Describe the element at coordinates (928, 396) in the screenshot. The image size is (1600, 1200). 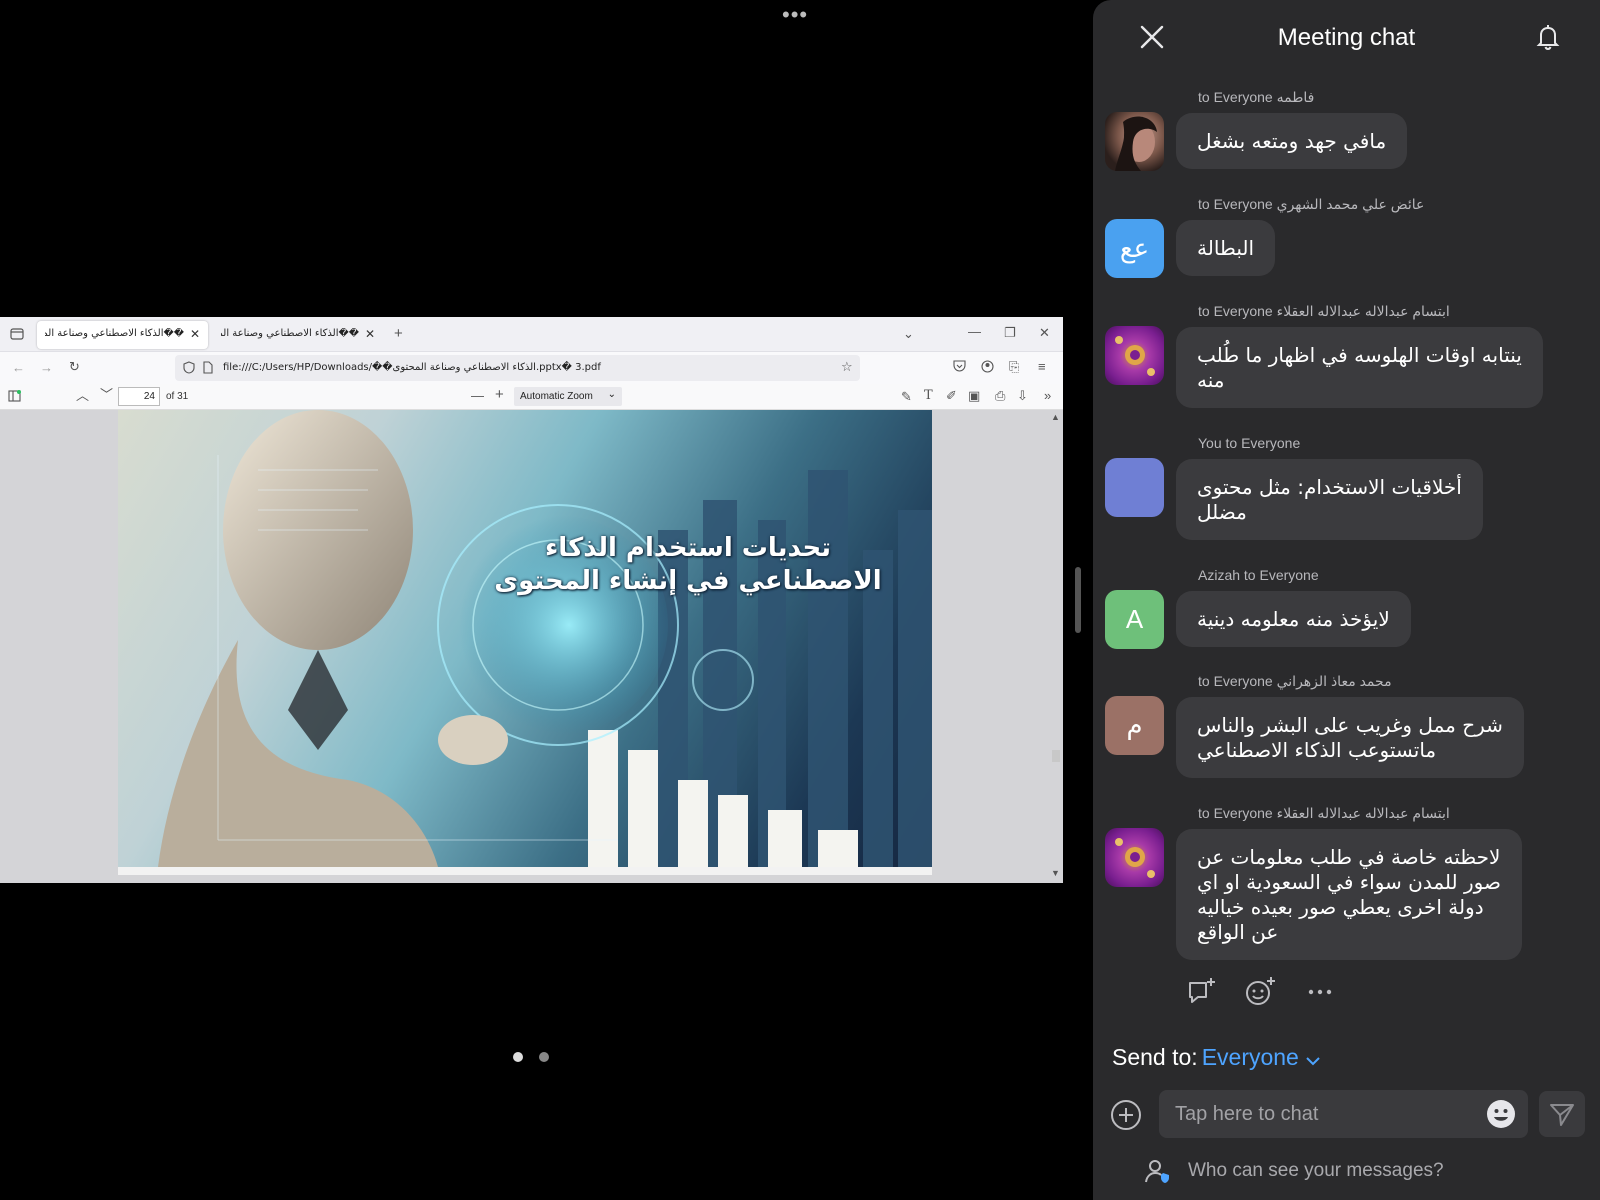
I see `text-tool-icon: T` at that location.